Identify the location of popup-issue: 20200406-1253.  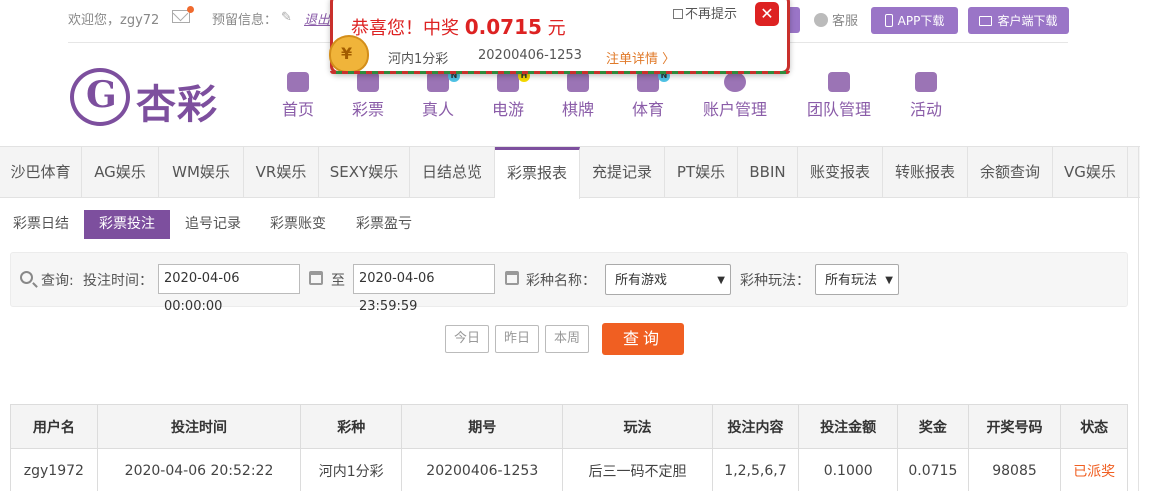
(530, 55).